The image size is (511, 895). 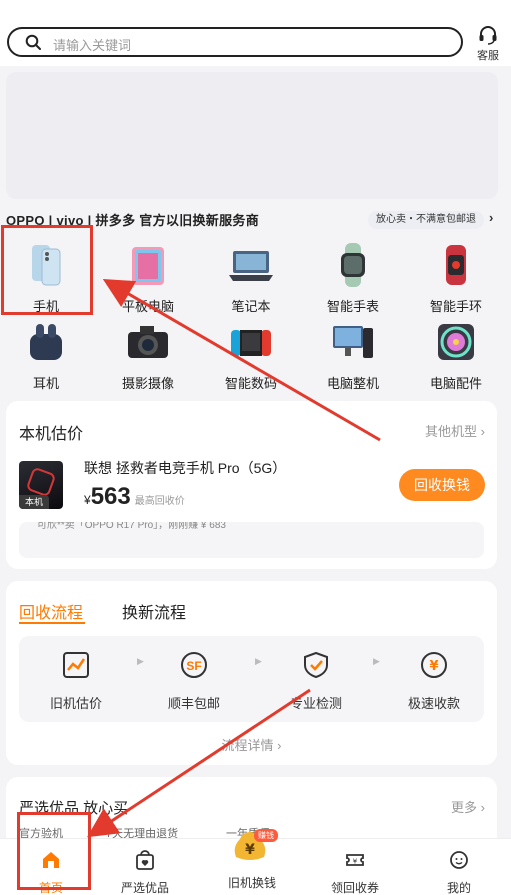 What do you see at coordinates (51, 611) in the screenshot?
I see `tab-recycle-process: 回收流程` at bounding box center [51, 611].